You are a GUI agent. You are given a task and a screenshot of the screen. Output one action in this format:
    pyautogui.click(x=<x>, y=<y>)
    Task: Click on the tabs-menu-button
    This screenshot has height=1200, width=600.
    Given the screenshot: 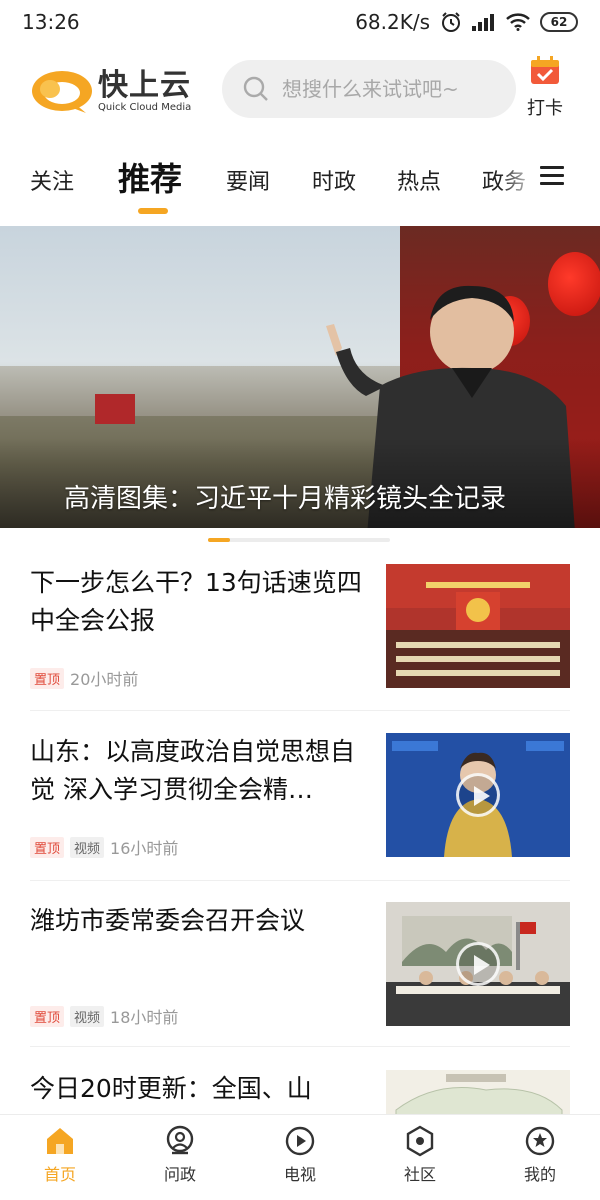 What is the action you would take?
    pyautogui.click(x=552, y=178)
    